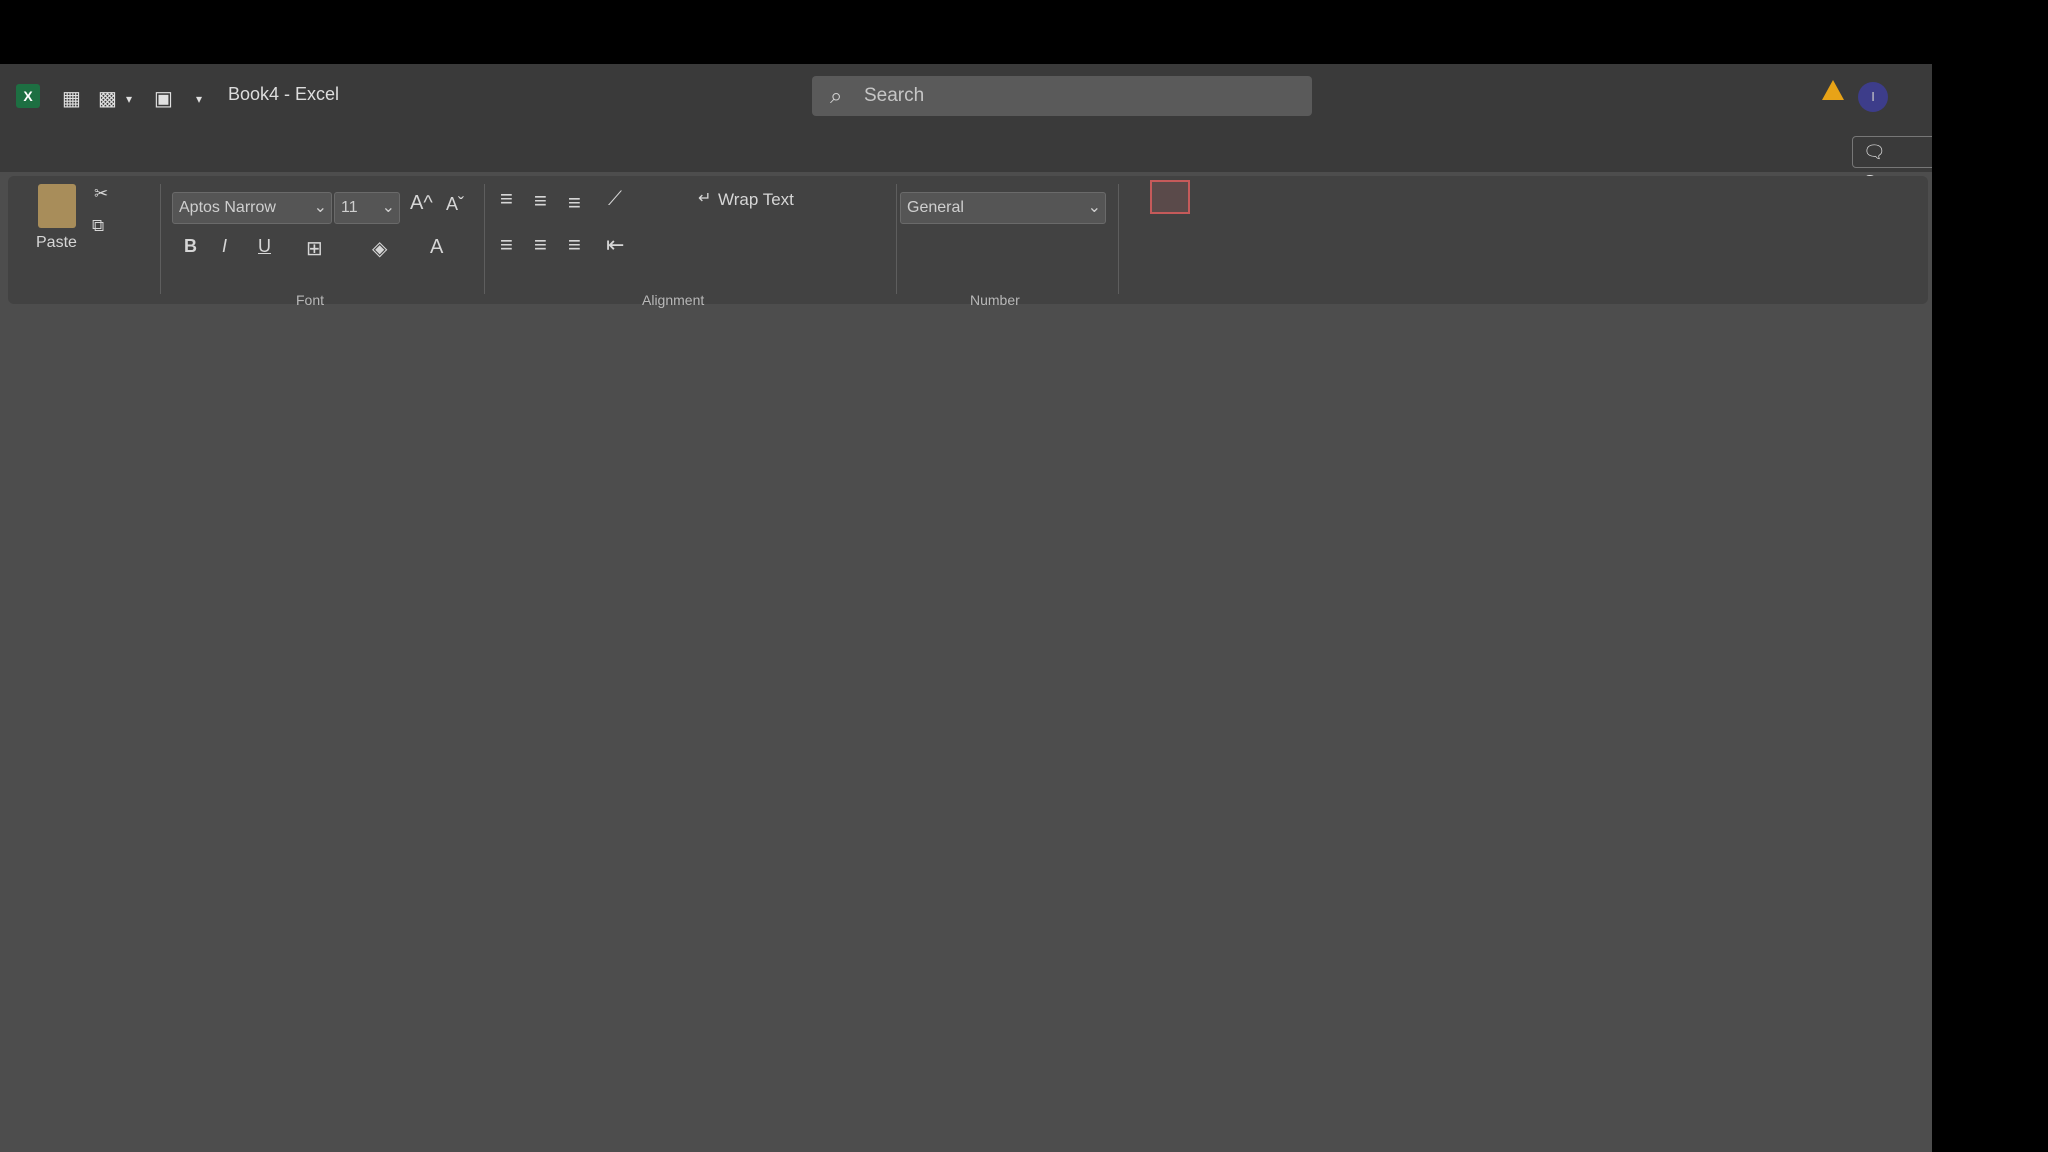  Describe the element at coordinates (284, 94) in the screenshot. I see `window-title: Book4 - Excel` at that location.